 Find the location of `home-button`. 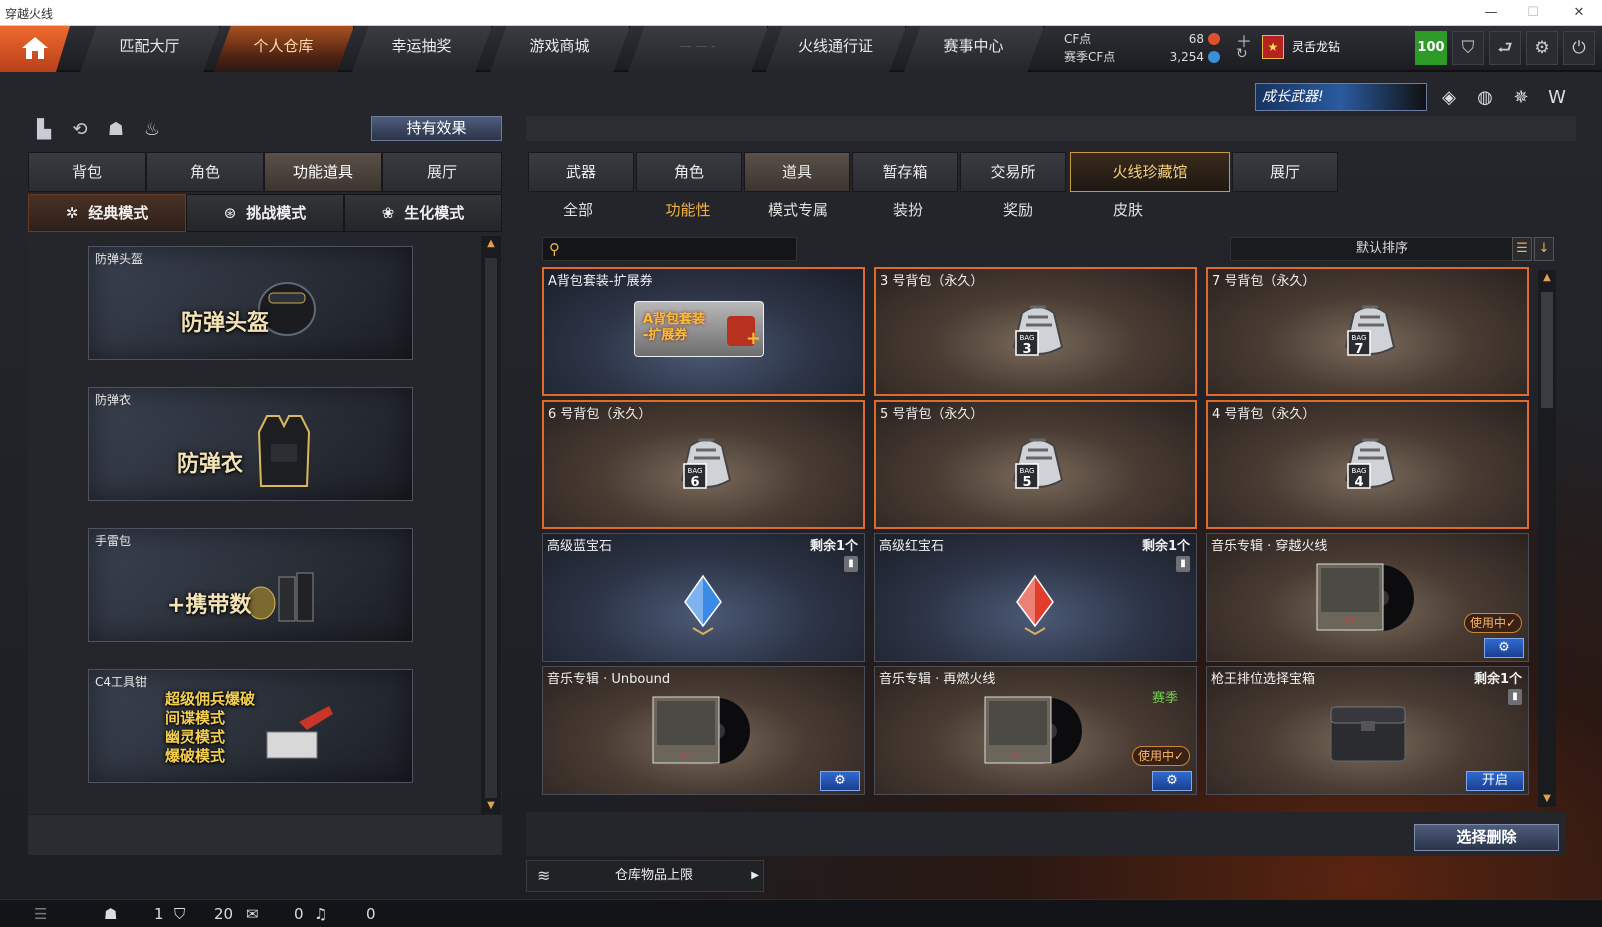

home-button is located at coordinates (35, 49).